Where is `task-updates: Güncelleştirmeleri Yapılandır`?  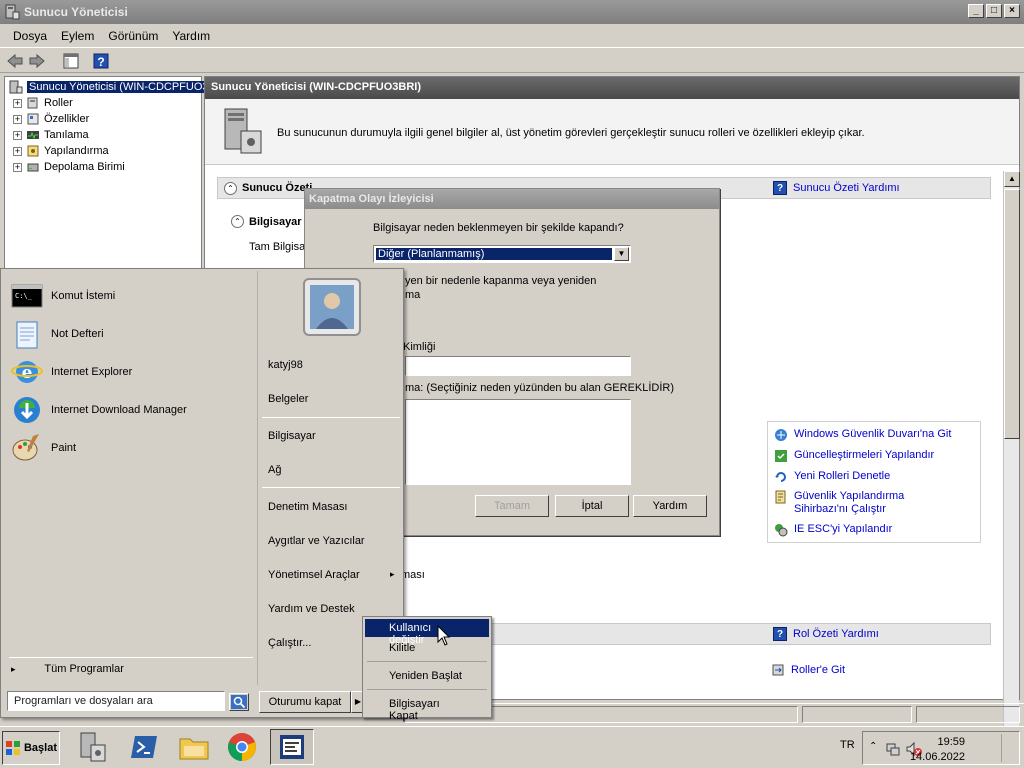
task-updates: Güncelleştirmeleri Yapılandır is located at coordinates (854, 456).